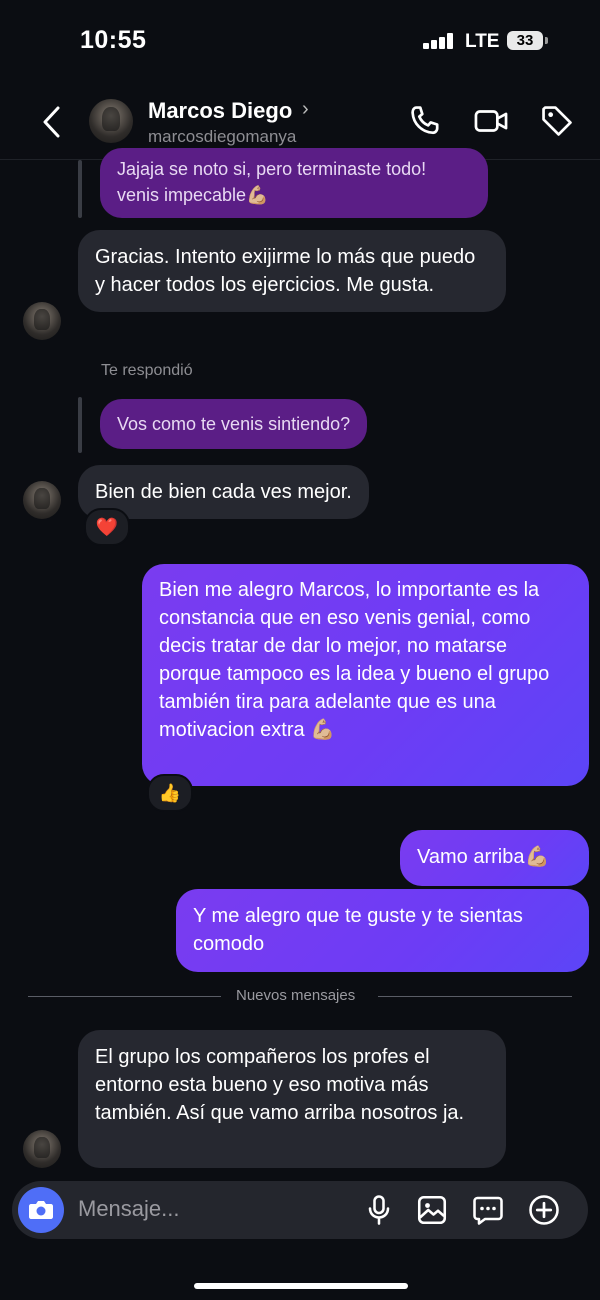 Image resolution: width=600 pixels, height=1300 pixels. Describe the element at coordinates (305, 109) in the screenshot. I see `chevron-right-icon: ›` at that location.